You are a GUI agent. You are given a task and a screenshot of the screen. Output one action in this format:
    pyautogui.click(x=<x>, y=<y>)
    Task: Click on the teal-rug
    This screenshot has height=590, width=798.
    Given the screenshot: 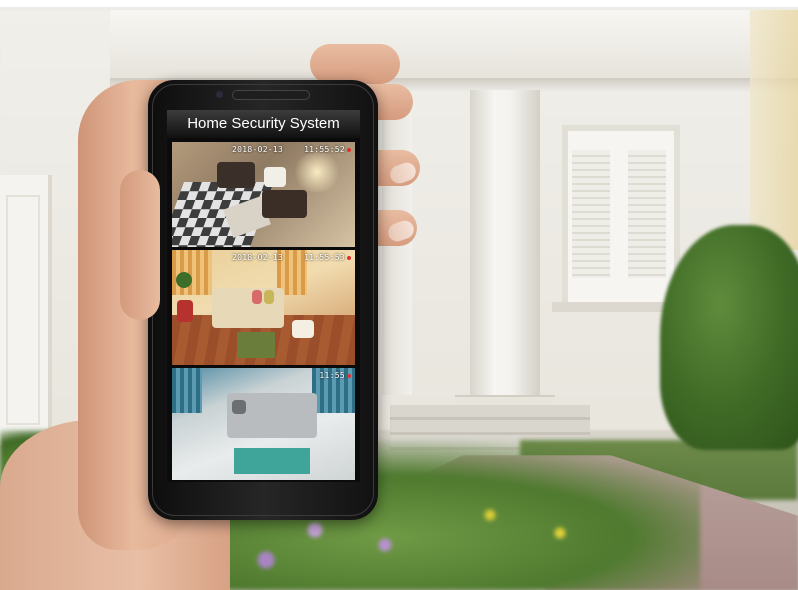 What is the action you would take?
    pyautogui.click(x=272, y=461)
    